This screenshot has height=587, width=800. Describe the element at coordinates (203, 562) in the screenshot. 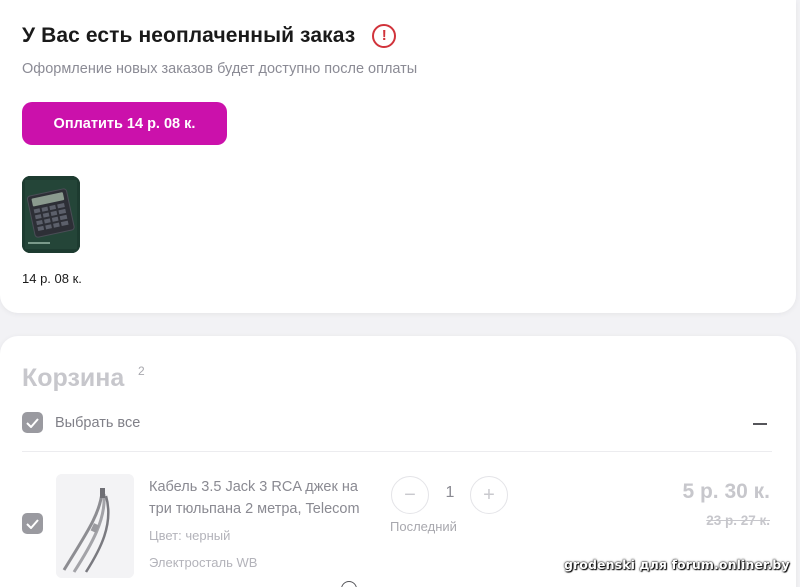

I see `item-seller: Электросталь WB` at that location.